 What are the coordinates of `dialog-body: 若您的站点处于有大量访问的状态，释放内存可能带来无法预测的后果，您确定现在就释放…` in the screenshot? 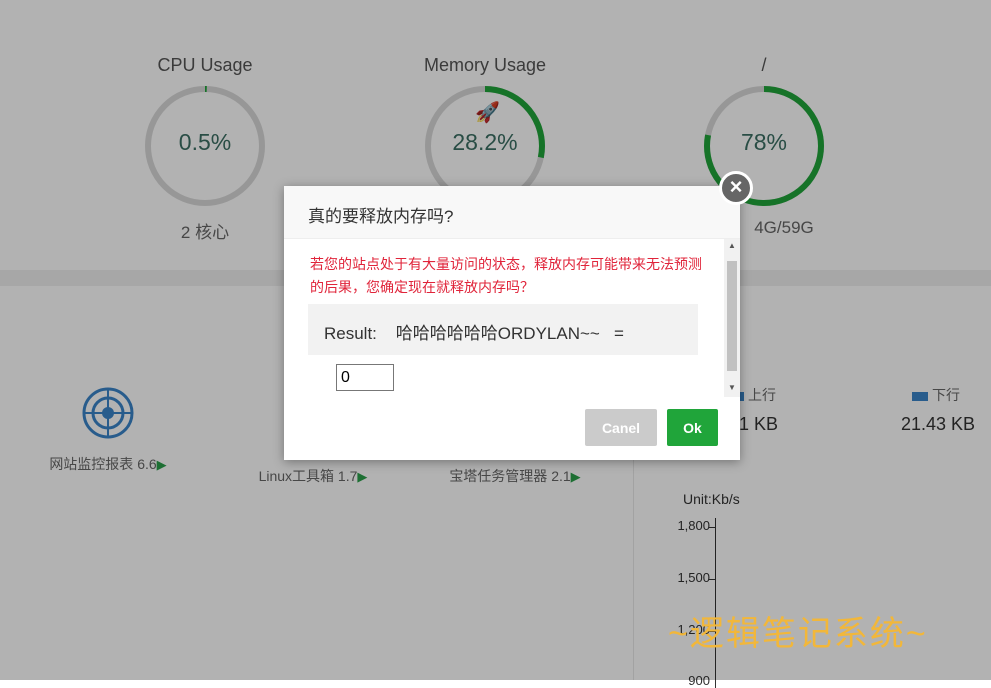 It's located at (504, 318).